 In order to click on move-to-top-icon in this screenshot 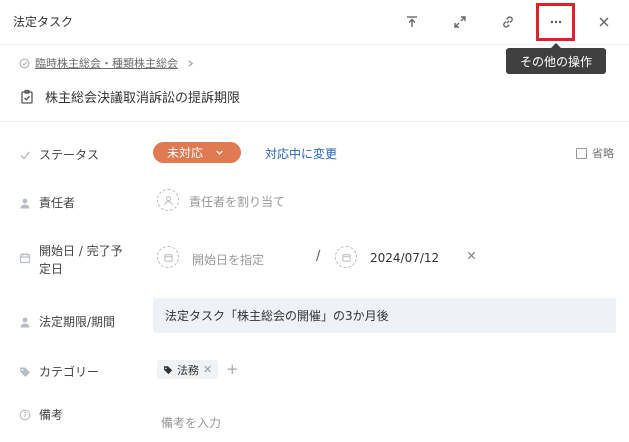, I will do `click(412, 22)`.